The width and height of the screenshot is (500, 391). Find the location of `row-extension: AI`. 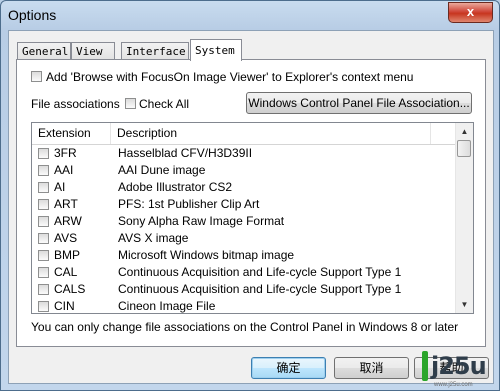

row-extension: AI is located at coordinates (60, 187).